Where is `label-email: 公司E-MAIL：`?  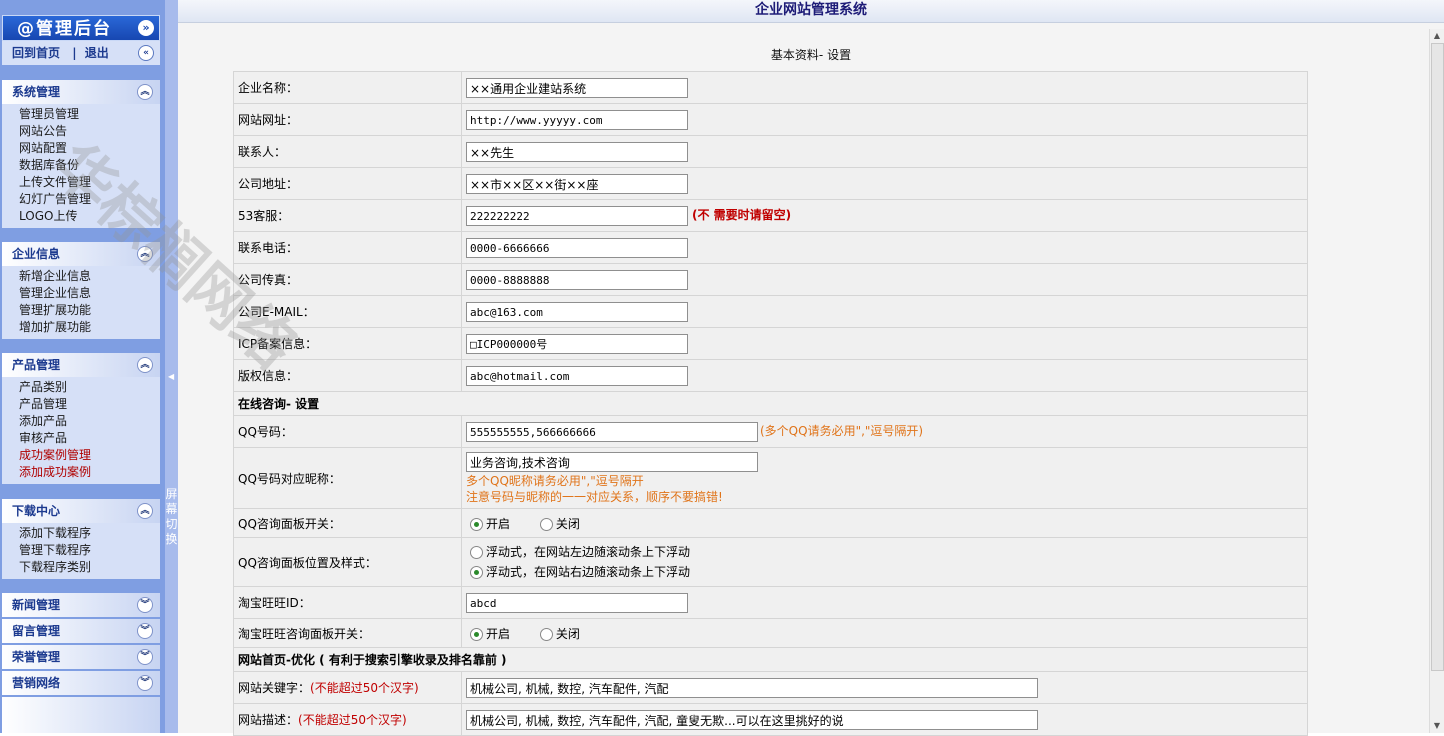 label-email: 公司E-MAIL： is located at coordinates (347, 311).